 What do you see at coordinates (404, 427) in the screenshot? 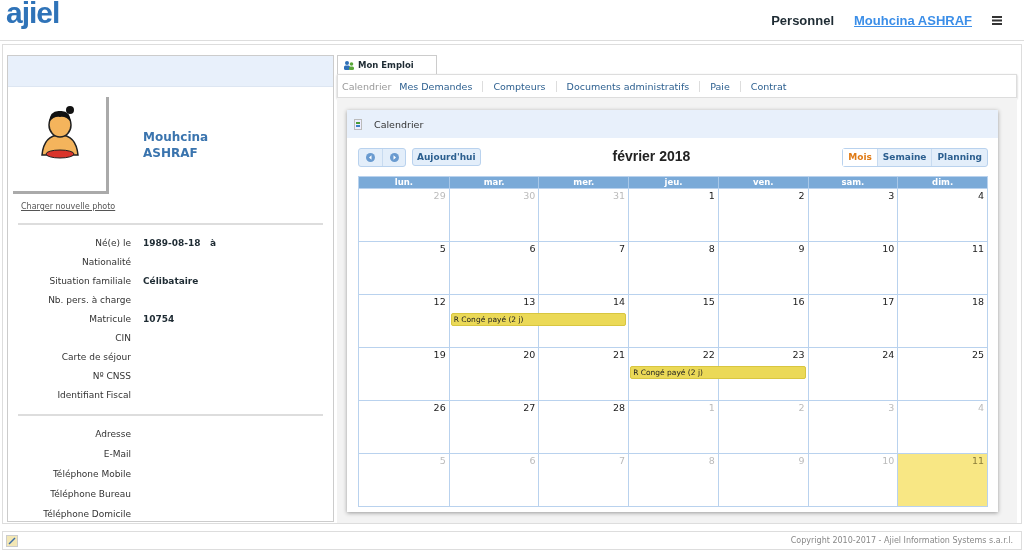
I see `day-cell: 26` at bounding box center [404, 427].